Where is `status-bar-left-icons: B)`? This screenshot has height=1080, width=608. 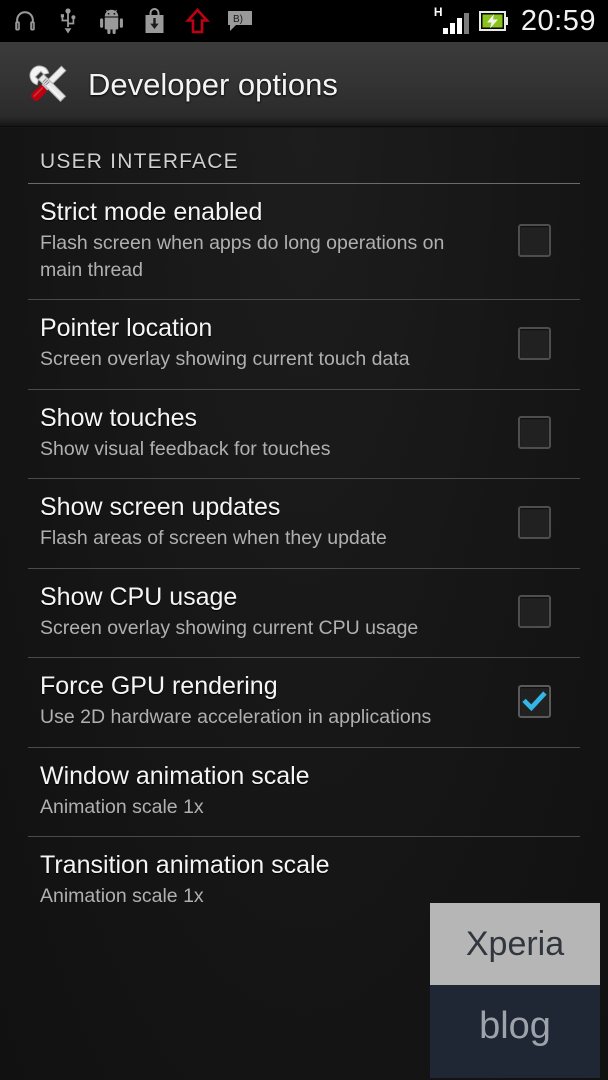 status-bar-left-icons: B) is located at coordinates (132, 21).